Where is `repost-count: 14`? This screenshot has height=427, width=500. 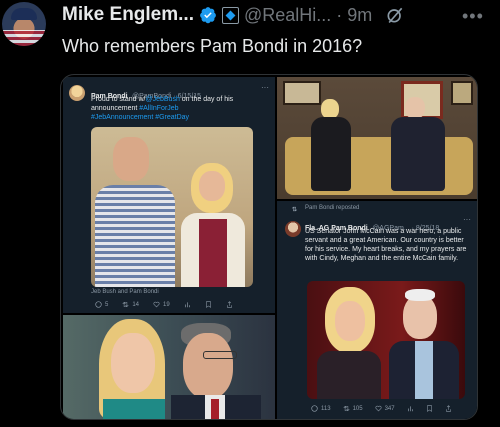 repost-count: 14 is located at coordinates (130, 304).